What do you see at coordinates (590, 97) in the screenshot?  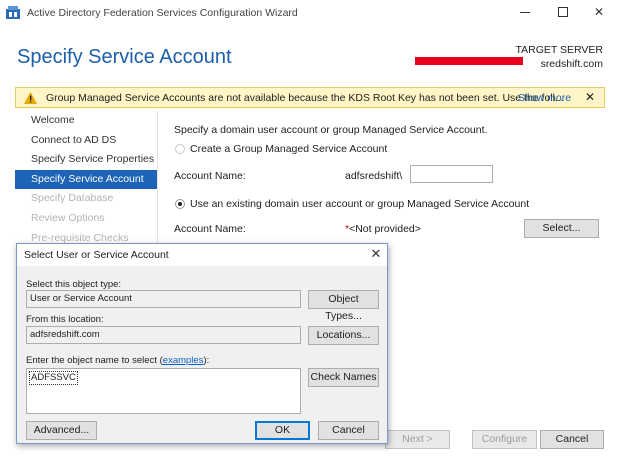 I see `warning-close-icon: ✕` at bounding box center [590, 97].